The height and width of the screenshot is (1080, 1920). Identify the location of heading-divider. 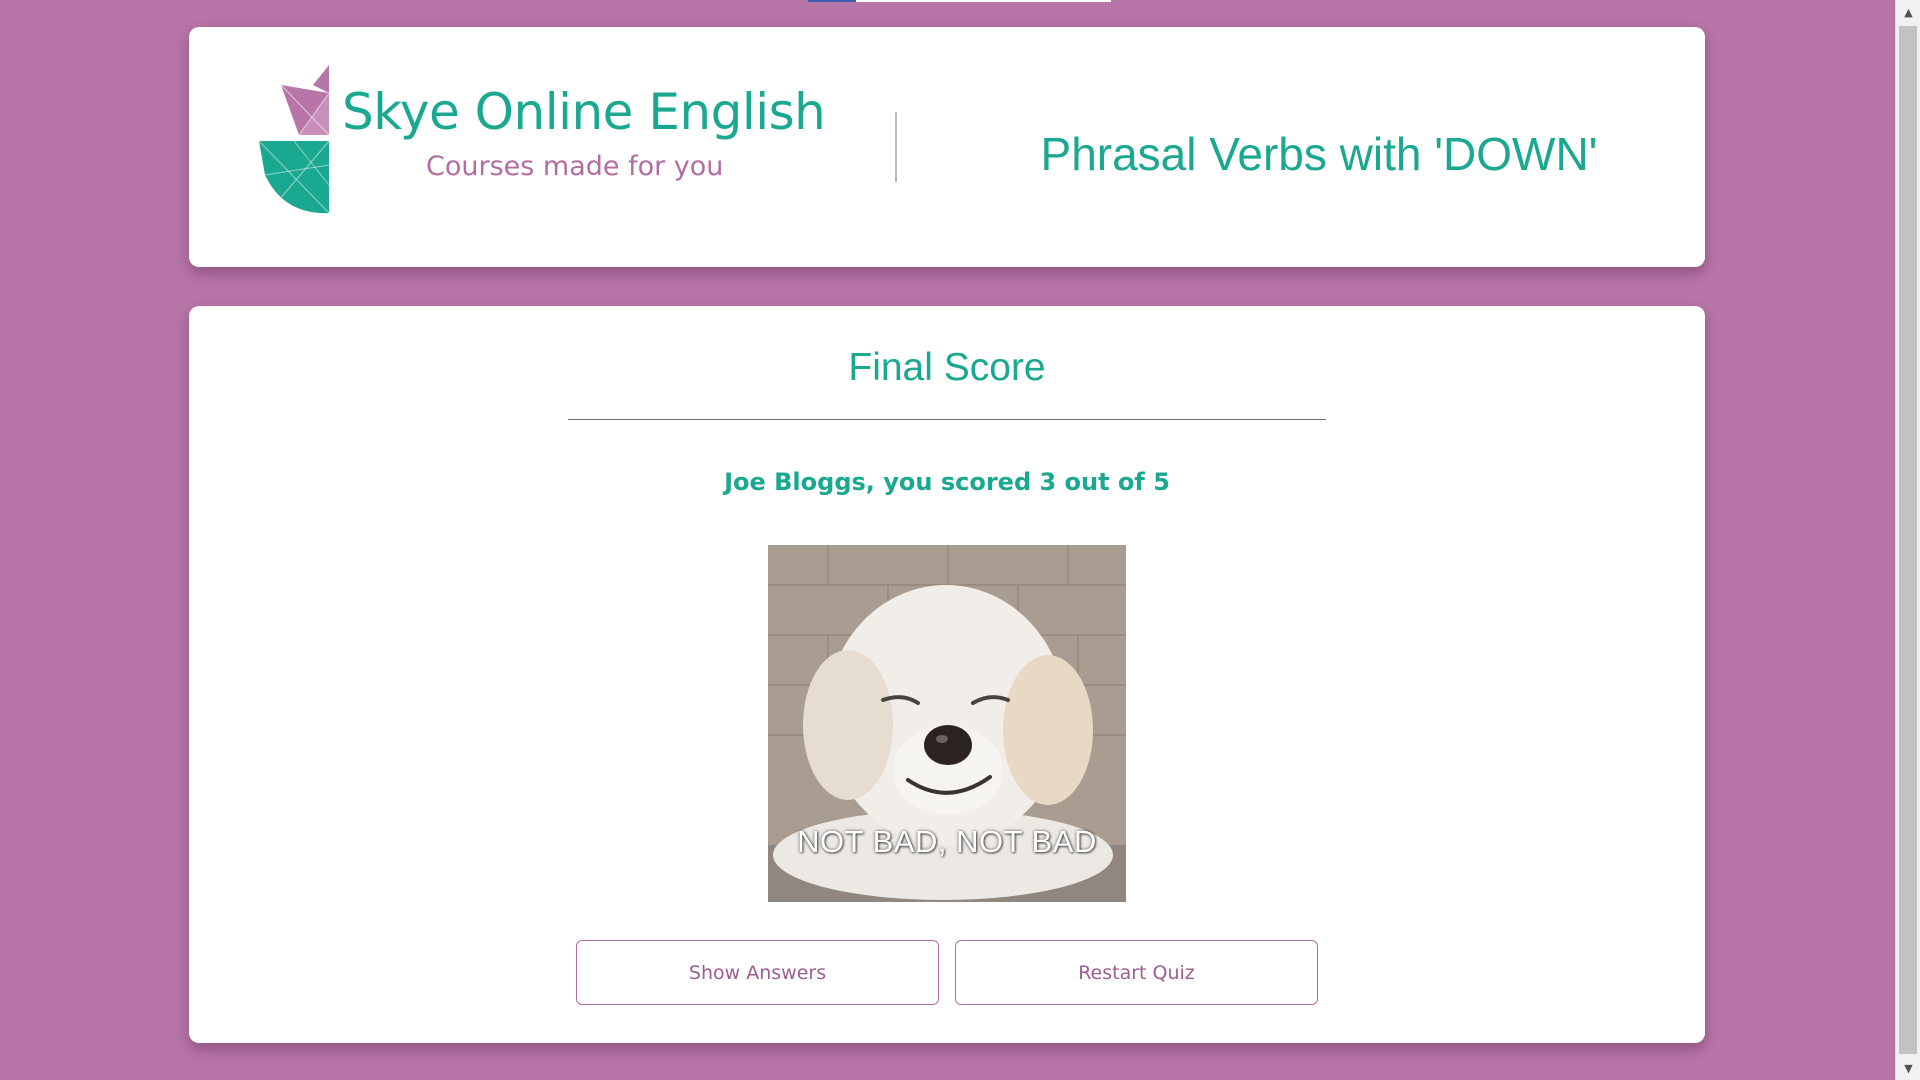
(947, 419).